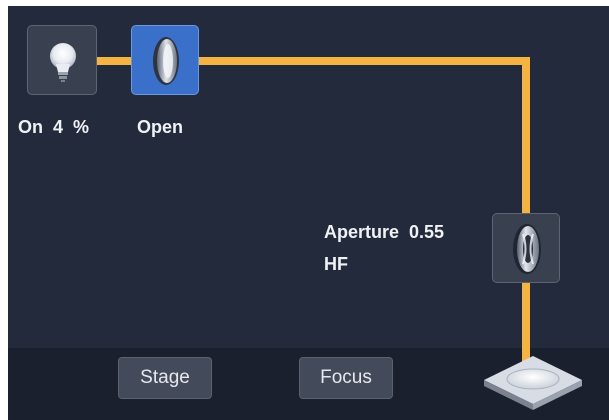  What do you see at coordinates (165, 378) in the screenshot?
I see `stage-button: Stage` at bounding box center [165, 378].